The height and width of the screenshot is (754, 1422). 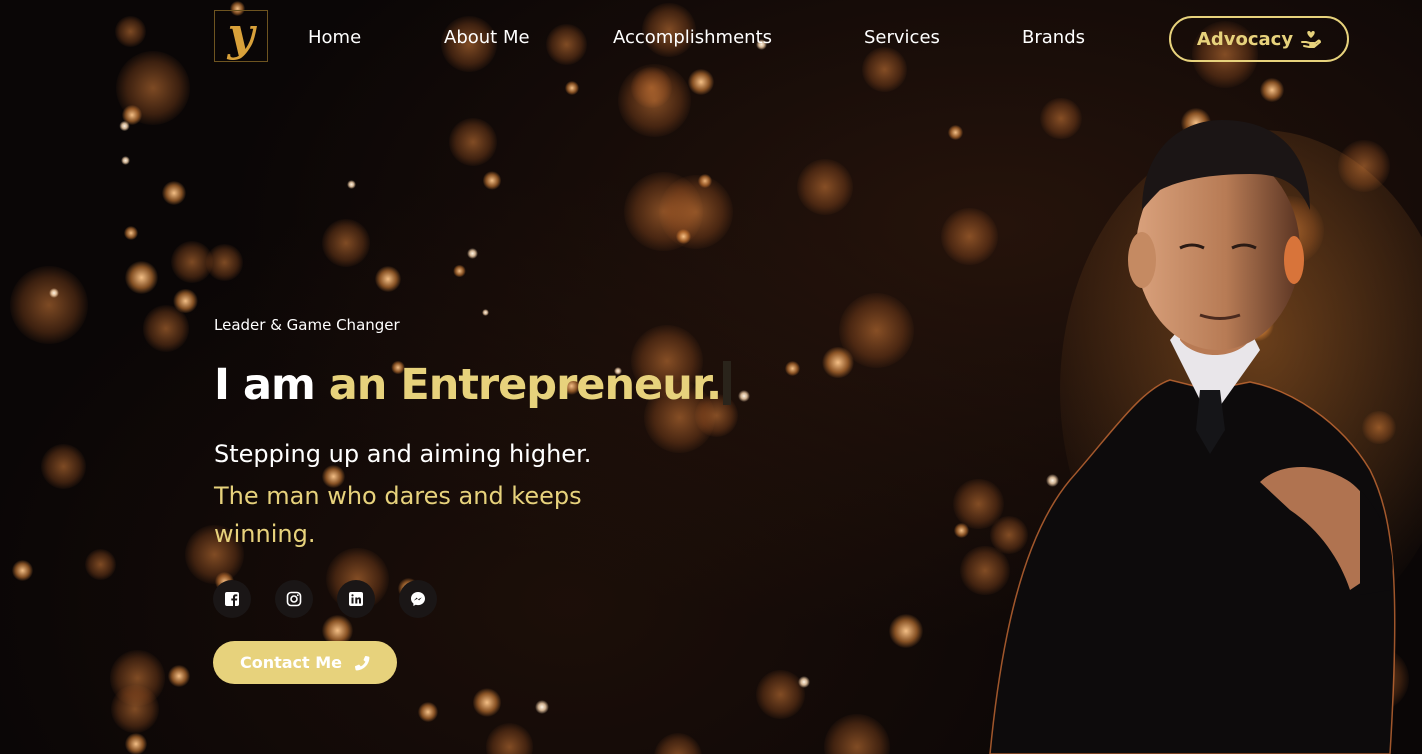 What do you see at coordinates (727, 383) in the screenshot?
I see `typing-cursor` at bounding box center [727, 383].